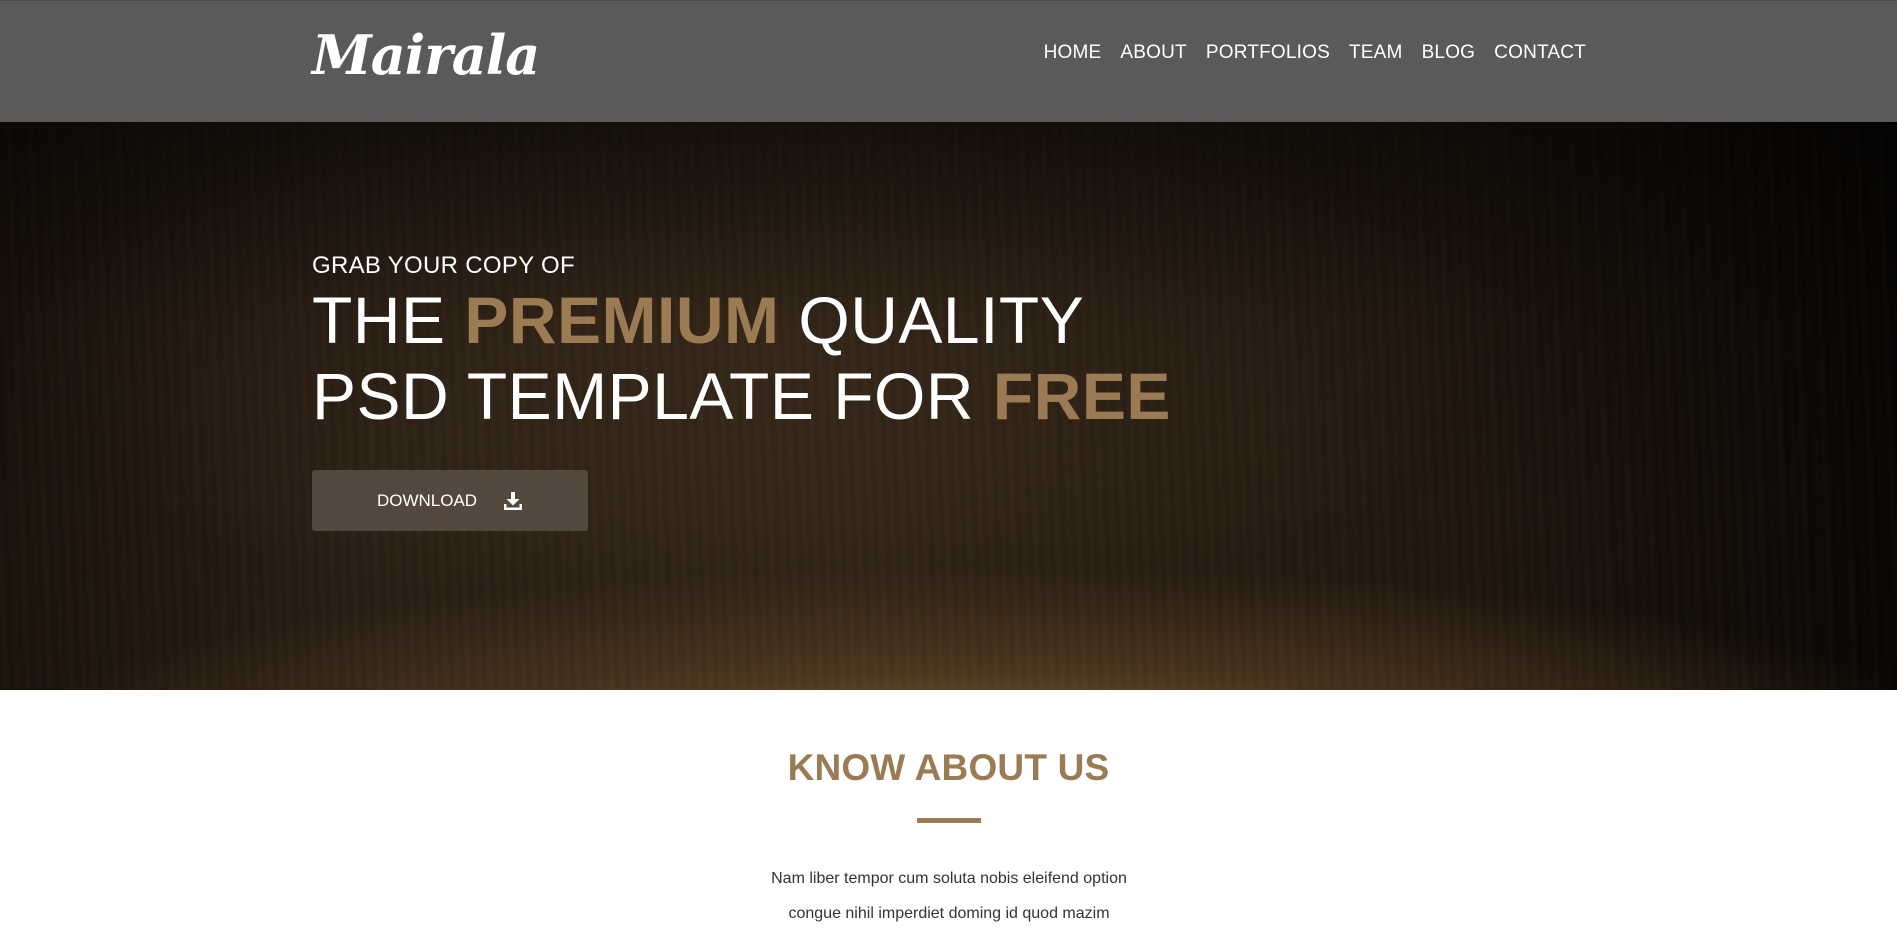 This screenshot has height=931, width=1897. Describe the element at coordinates (443, 265) in the screenshot. I see `hero-kicker: GRAB YOUR COPY OF` at that location.